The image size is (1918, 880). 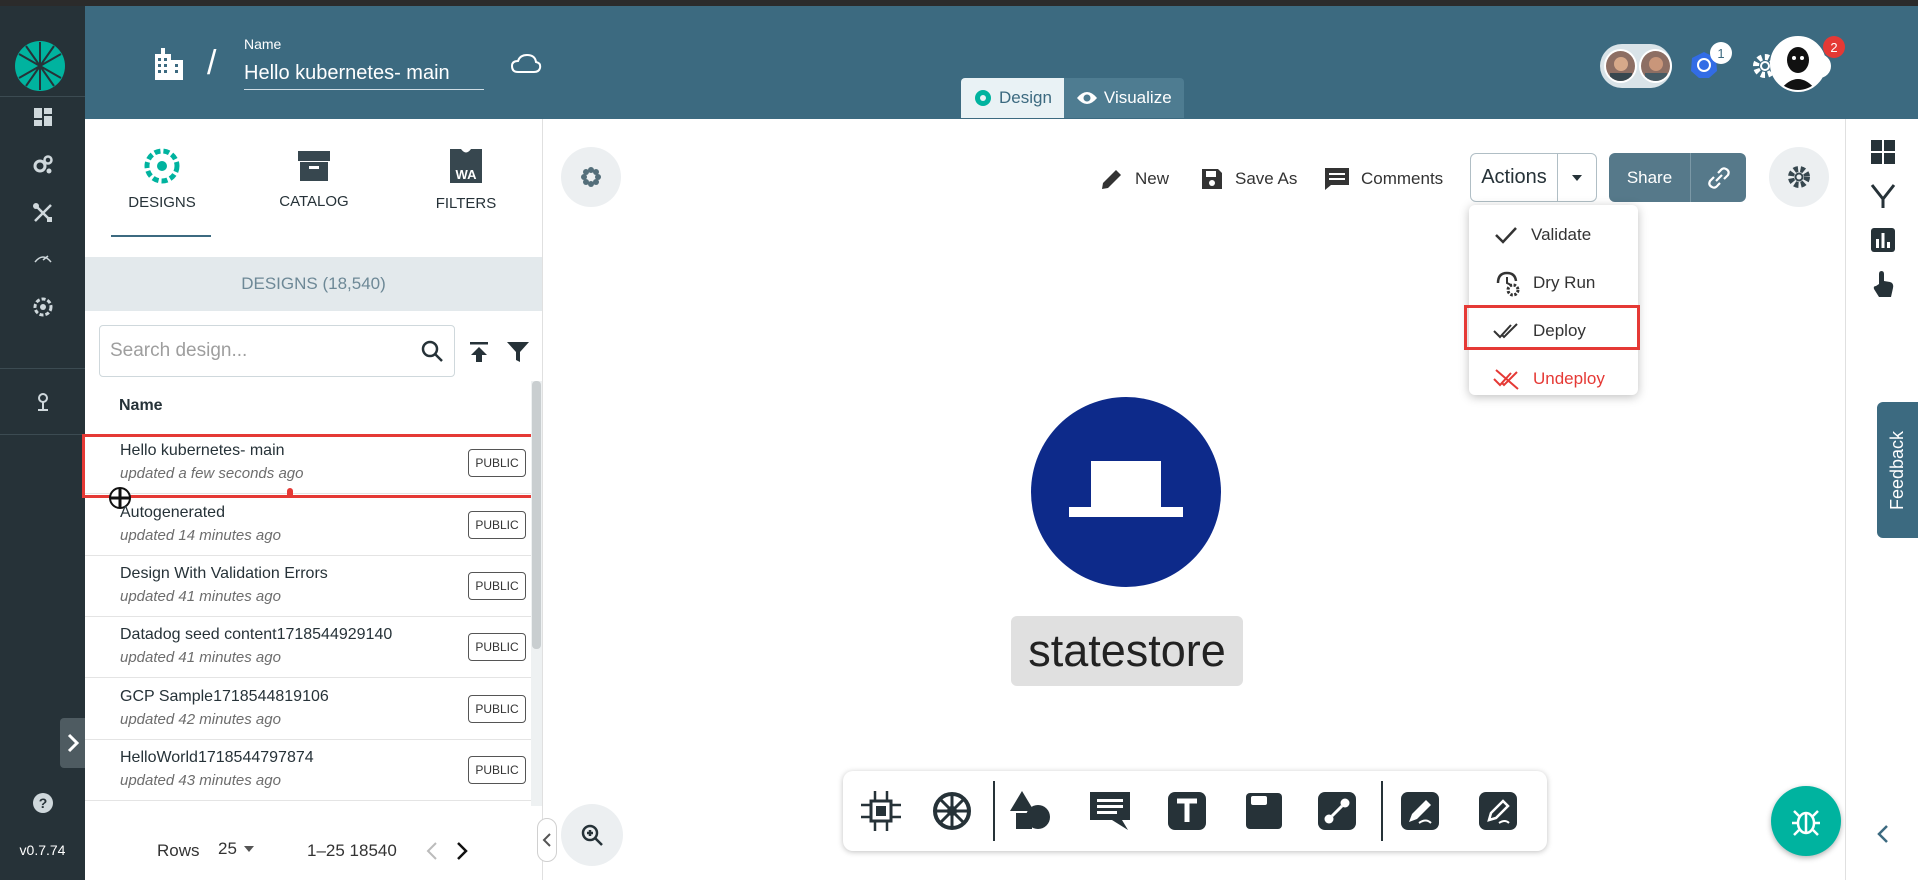 I want to click on rows-per-page-select: 25, so click(x=237, y=849).